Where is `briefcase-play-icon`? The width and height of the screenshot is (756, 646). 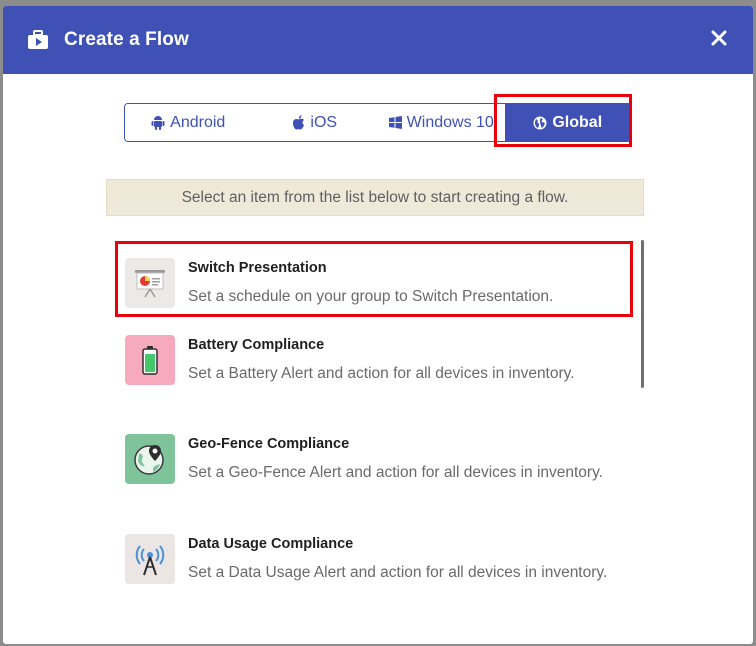
briefcase-play-icon is located at coordinates (38, 40).